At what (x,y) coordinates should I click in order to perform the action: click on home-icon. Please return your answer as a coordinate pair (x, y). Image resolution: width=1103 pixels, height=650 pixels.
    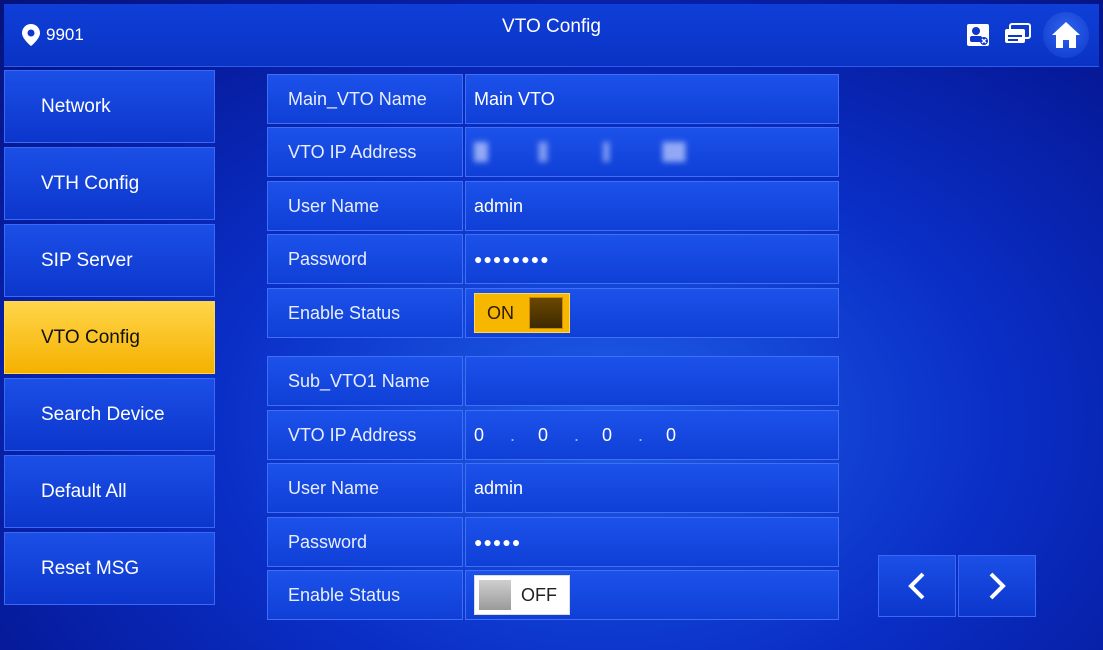
    Looking at the image, I should click on (1066, 35).